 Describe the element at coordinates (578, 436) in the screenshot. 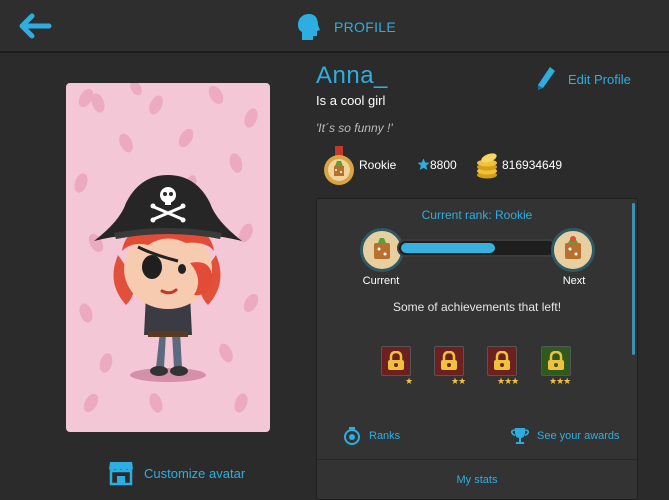

I see `see-awards-label: See your awards` at that location.